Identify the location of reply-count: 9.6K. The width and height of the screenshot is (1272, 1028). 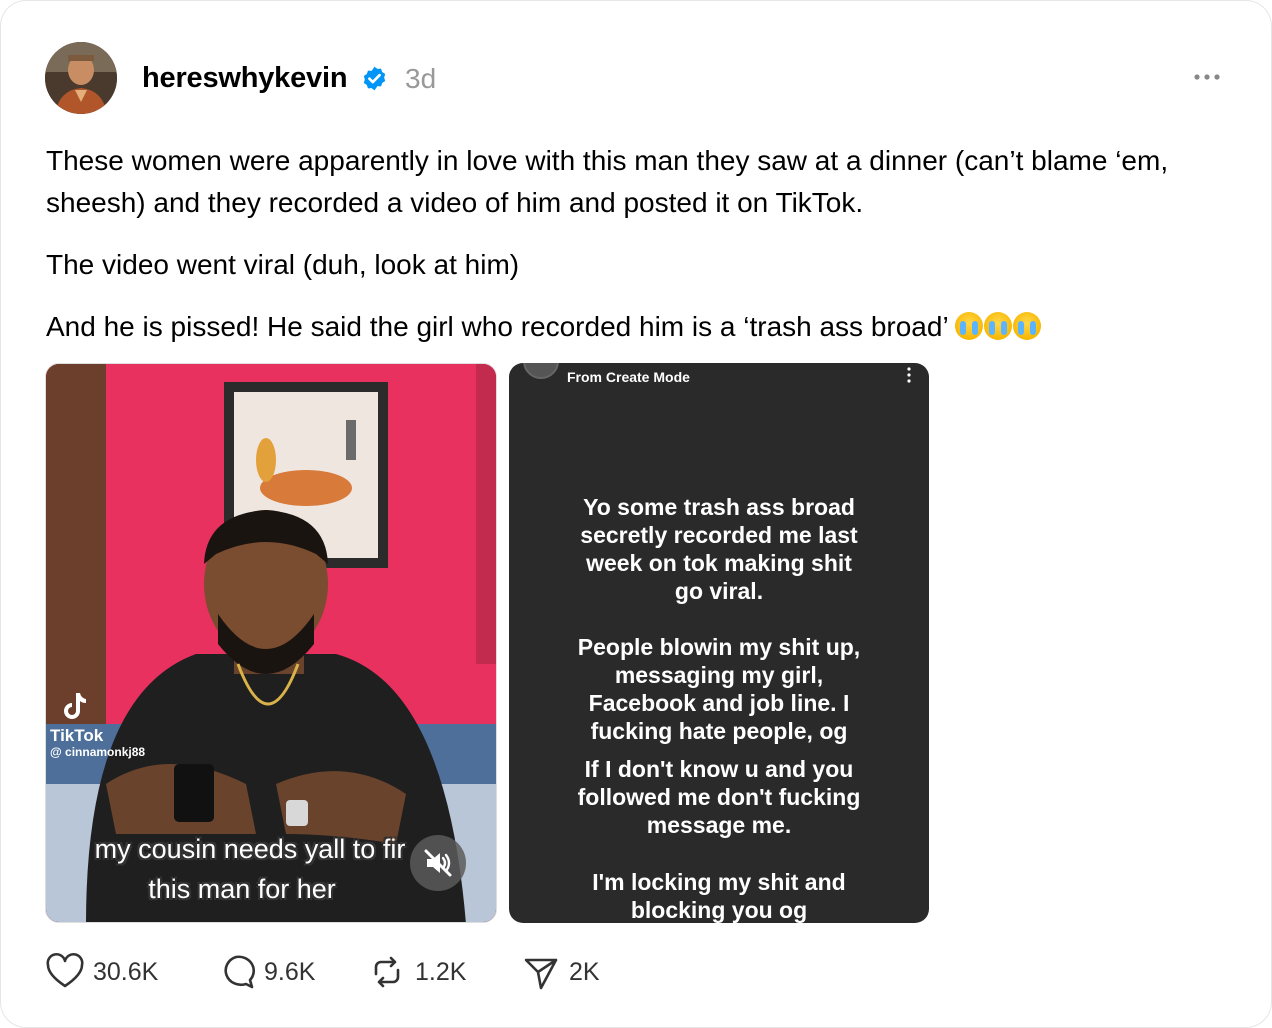
(290, 971).